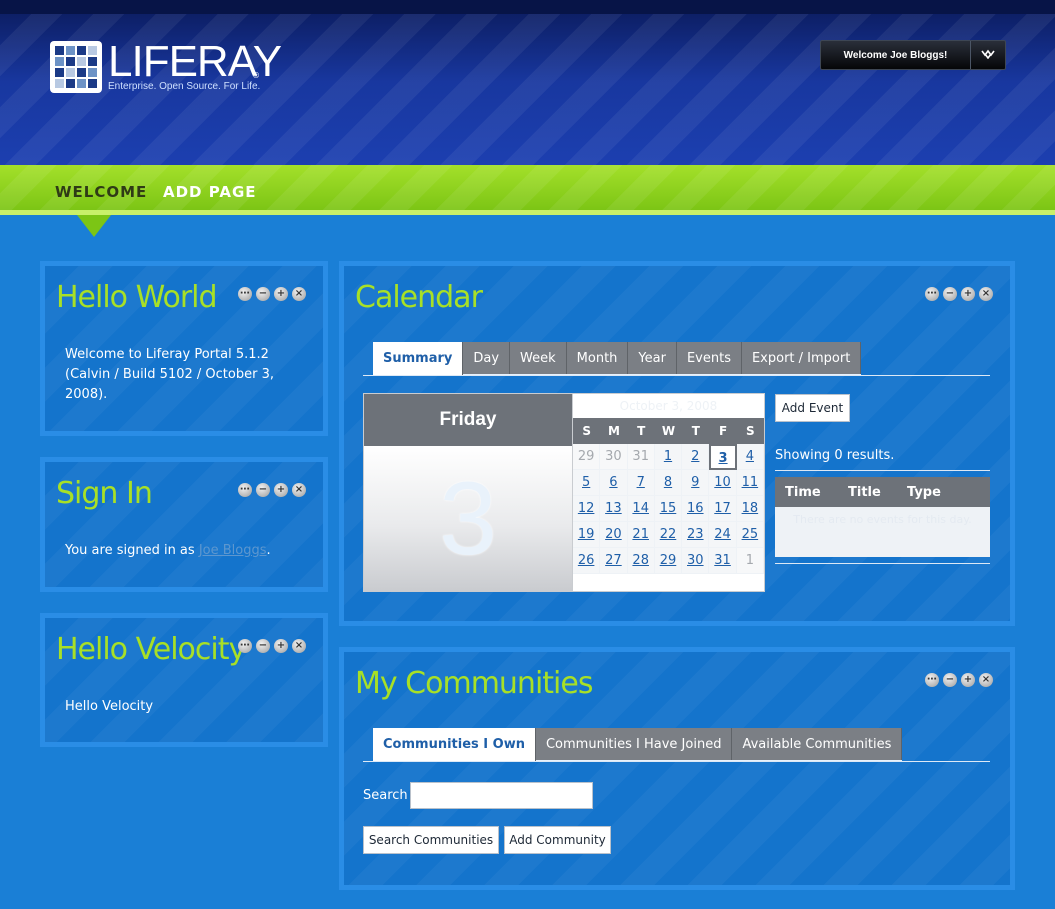 The width and height of the screenshot is (1055, 909). I want to click on weekday-label: T, so click(695, 431).